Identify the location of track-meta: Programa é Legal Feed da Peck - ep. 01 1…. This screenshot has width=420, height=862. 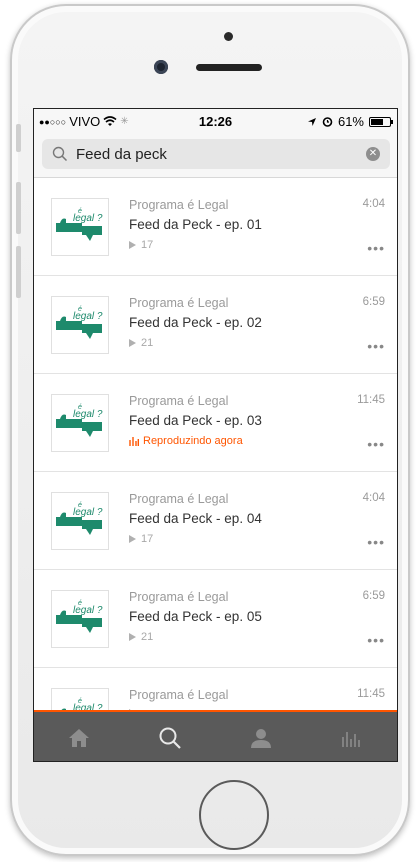
(258, 224).